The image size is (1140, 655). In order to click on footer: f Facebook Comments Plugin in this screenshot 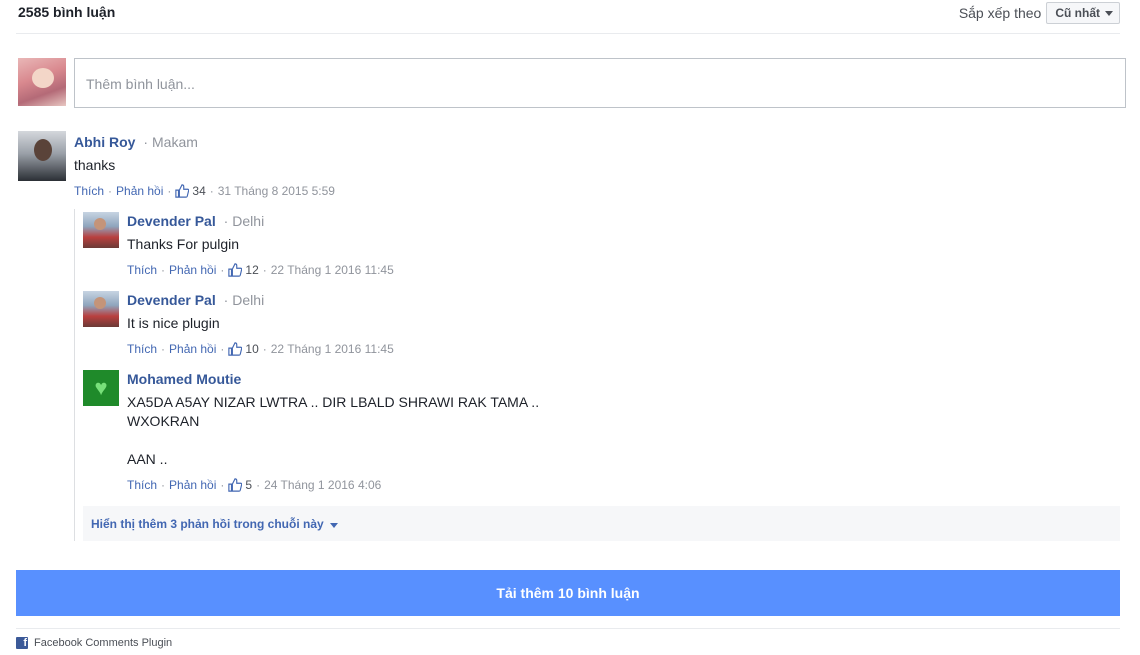, I will do `click(94, 643)`.